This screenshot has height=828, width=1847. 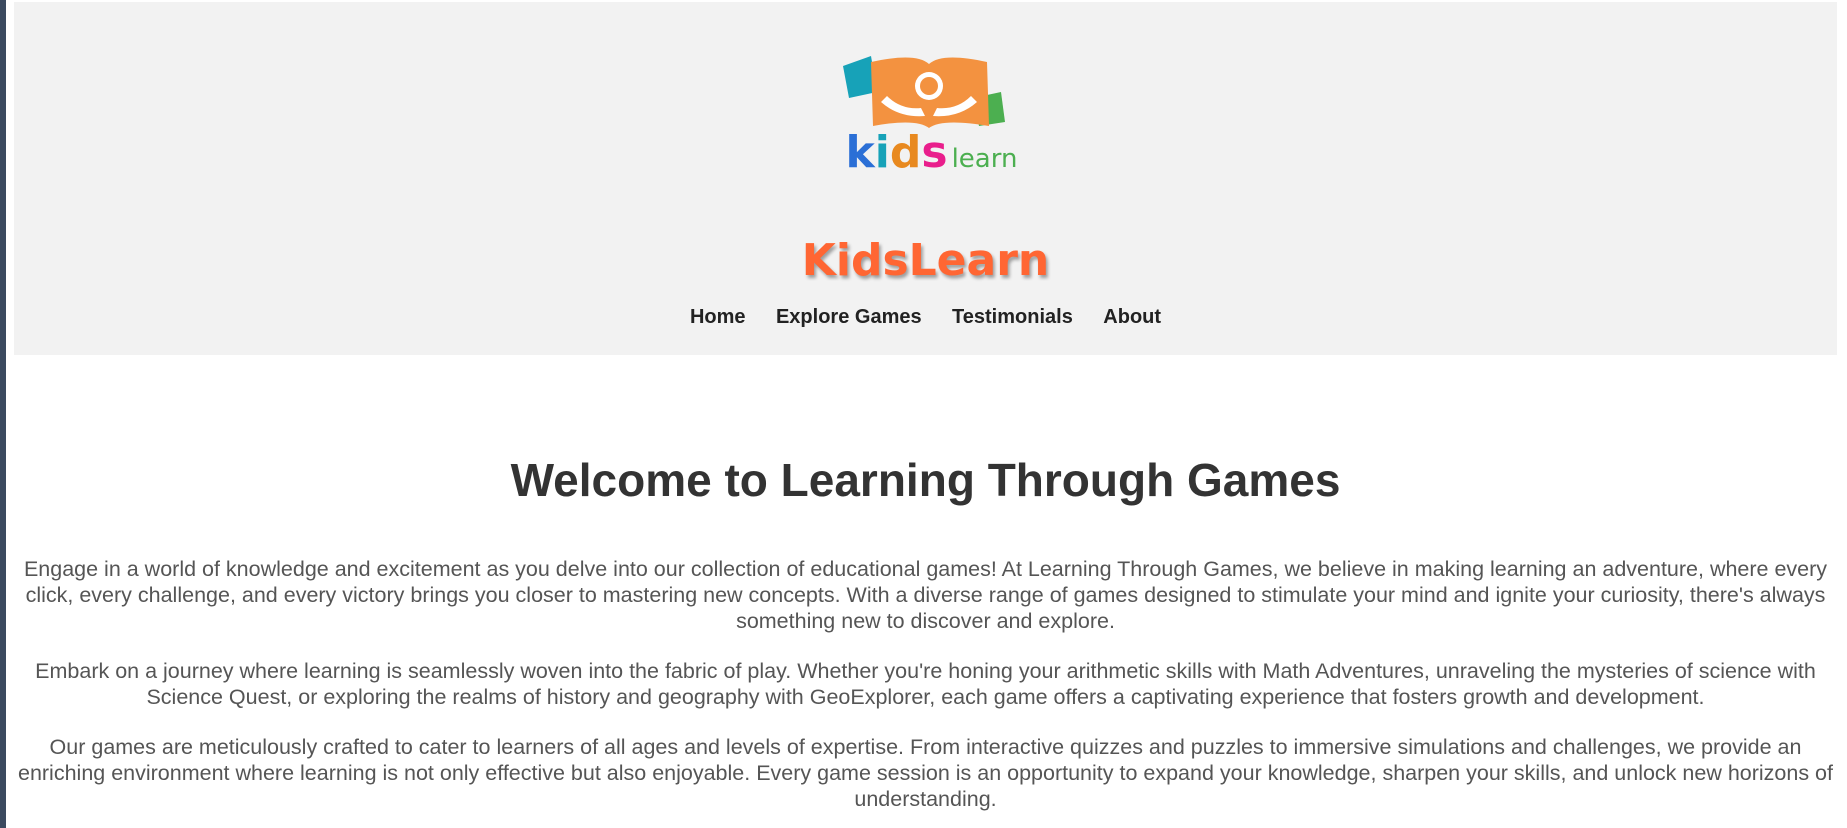 I want to click on logo-letter-d: d, so click(x=905, y=152).